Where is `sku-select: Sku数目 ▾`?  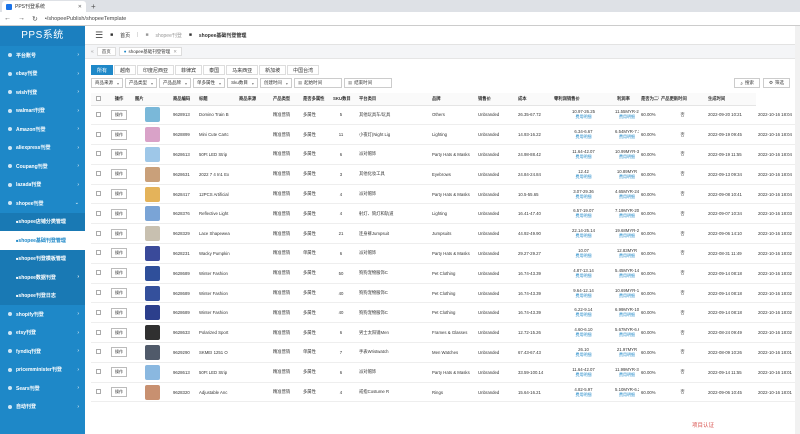 sku-select: Sku数目 ▾ is located at coordinates (242, 83).